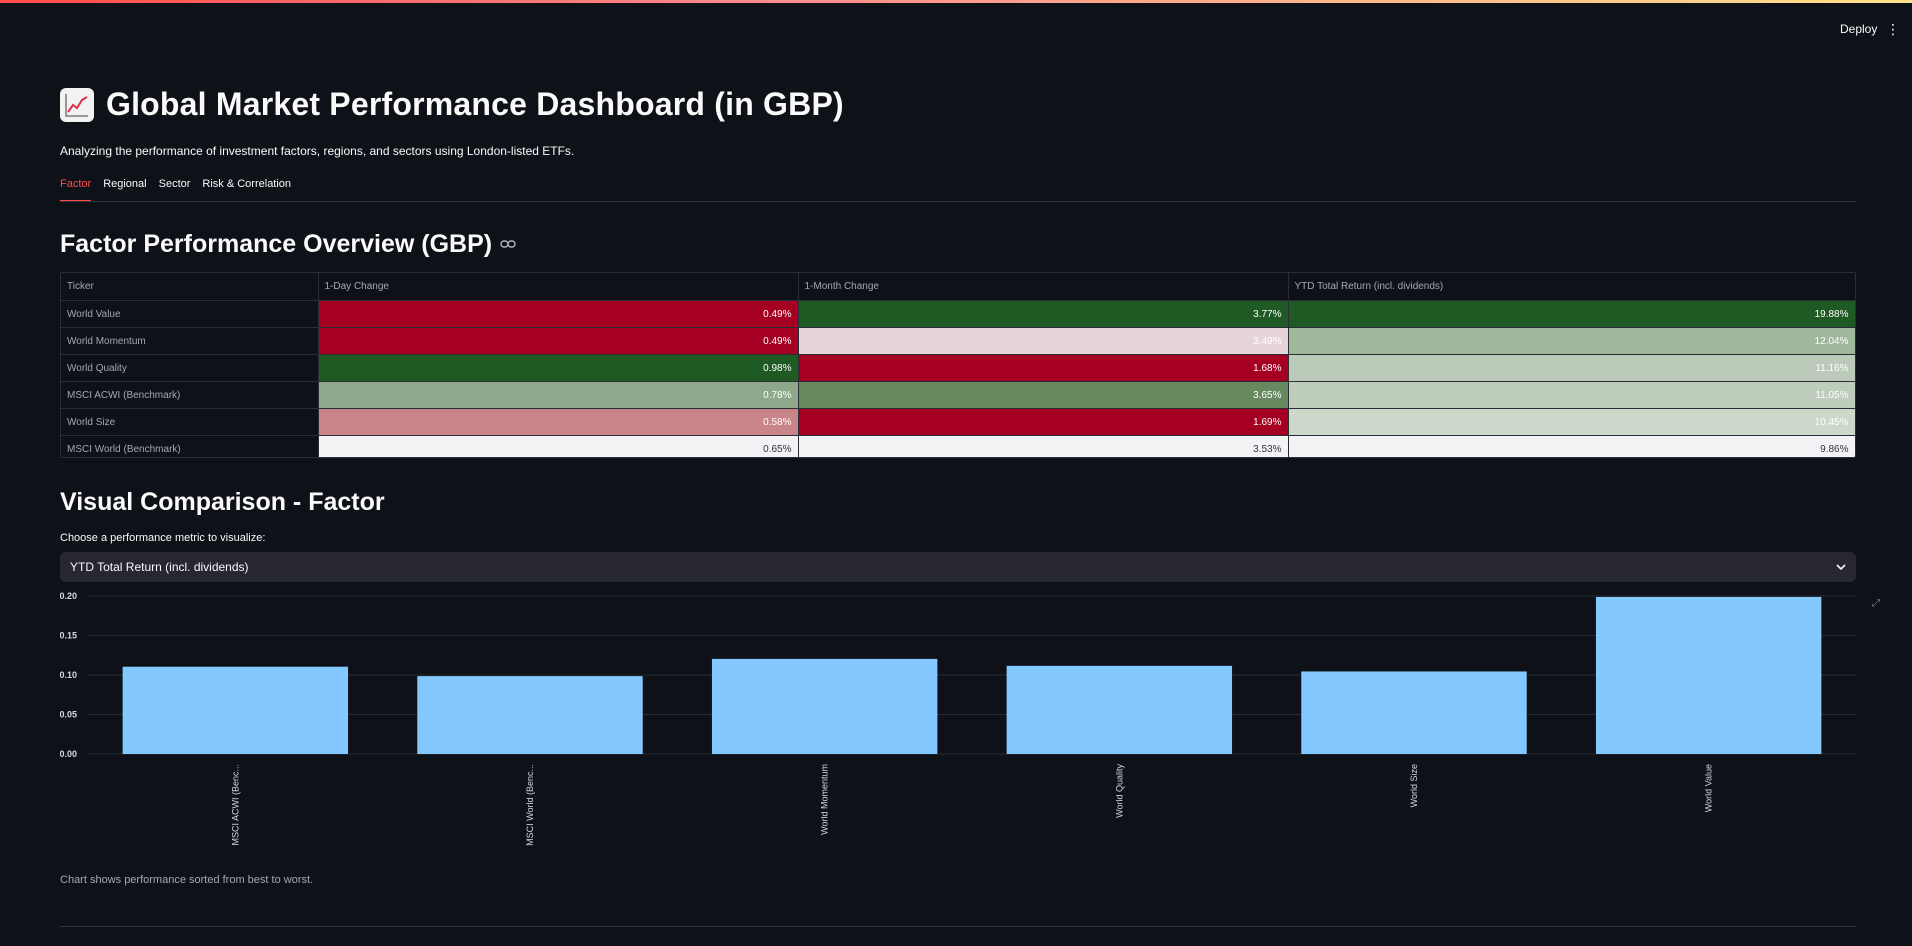 The width and height of the screenshot is (1912, 946). Describe the element at coordinates (1119, 791) in the screenshot. I see `x-tick-label: World Quality` at that location.